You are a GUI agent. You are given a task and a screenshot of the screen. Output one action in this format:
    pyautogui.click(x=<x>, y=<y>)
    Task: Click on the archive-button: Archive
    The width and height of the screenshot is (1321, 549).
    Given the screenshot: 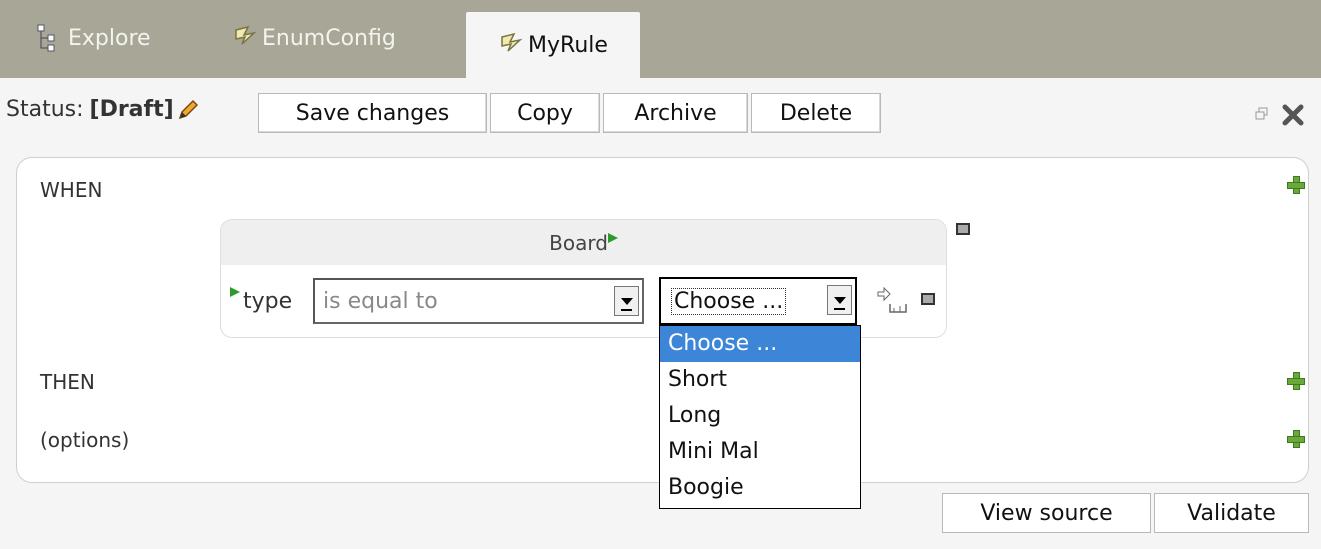 What is the action you would take?
    pyautogui.click(x=675, y=113)
    